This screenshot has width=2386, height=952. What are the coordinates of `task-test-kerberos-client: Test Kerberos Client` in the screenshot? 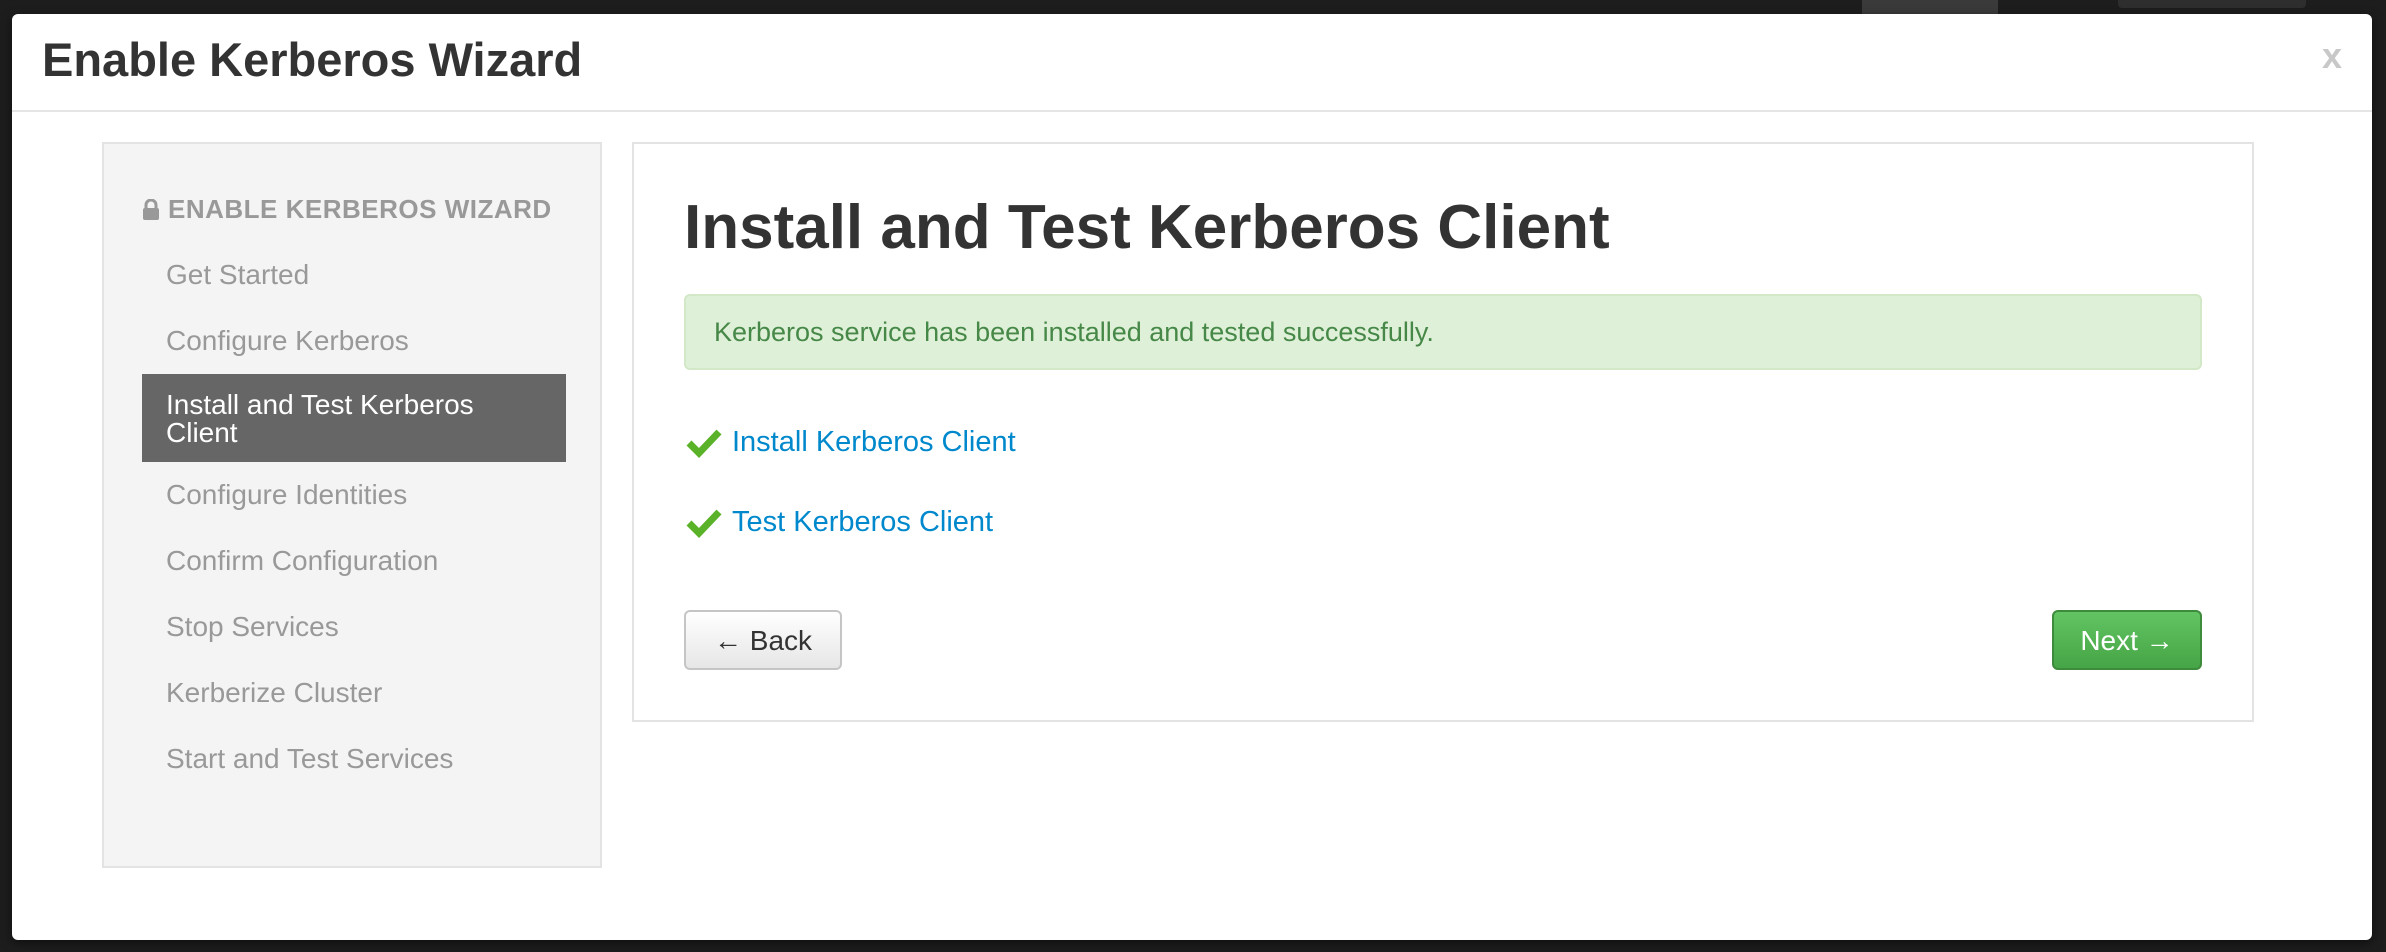 It's located at (839, 522).